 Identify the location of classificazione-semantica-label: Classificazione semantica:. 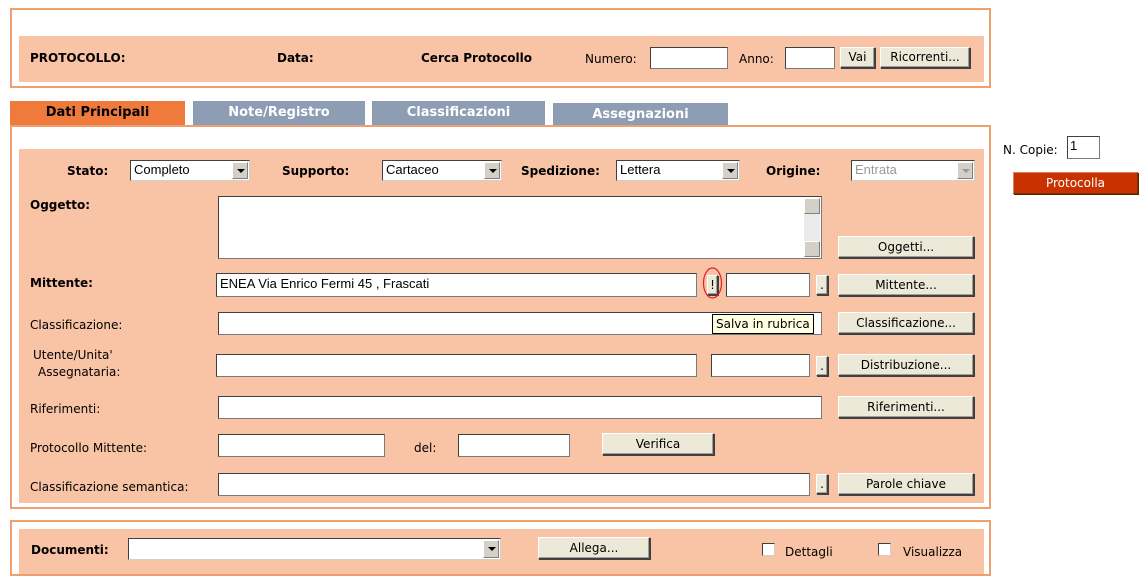
(109, 487).